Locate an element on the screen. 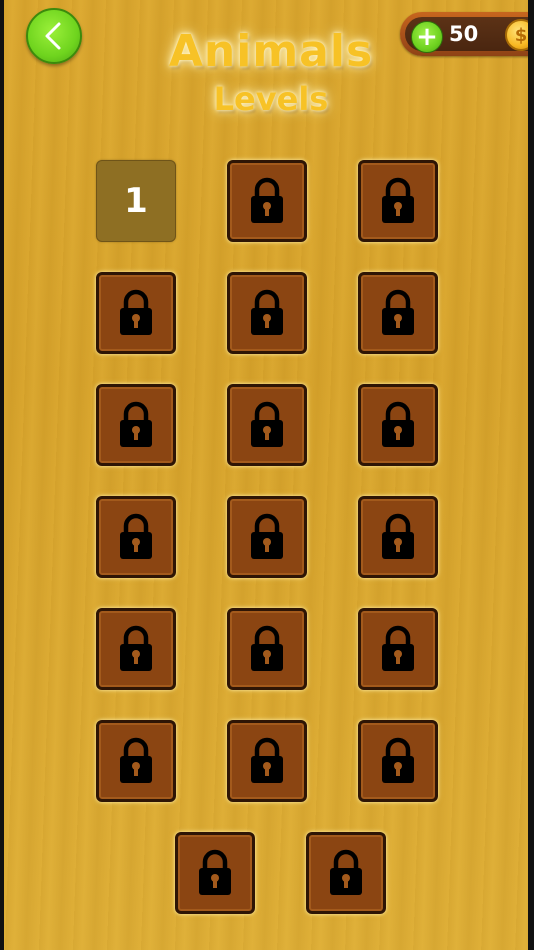  page-subtitle: Levels is located at coordinates (271, 99).